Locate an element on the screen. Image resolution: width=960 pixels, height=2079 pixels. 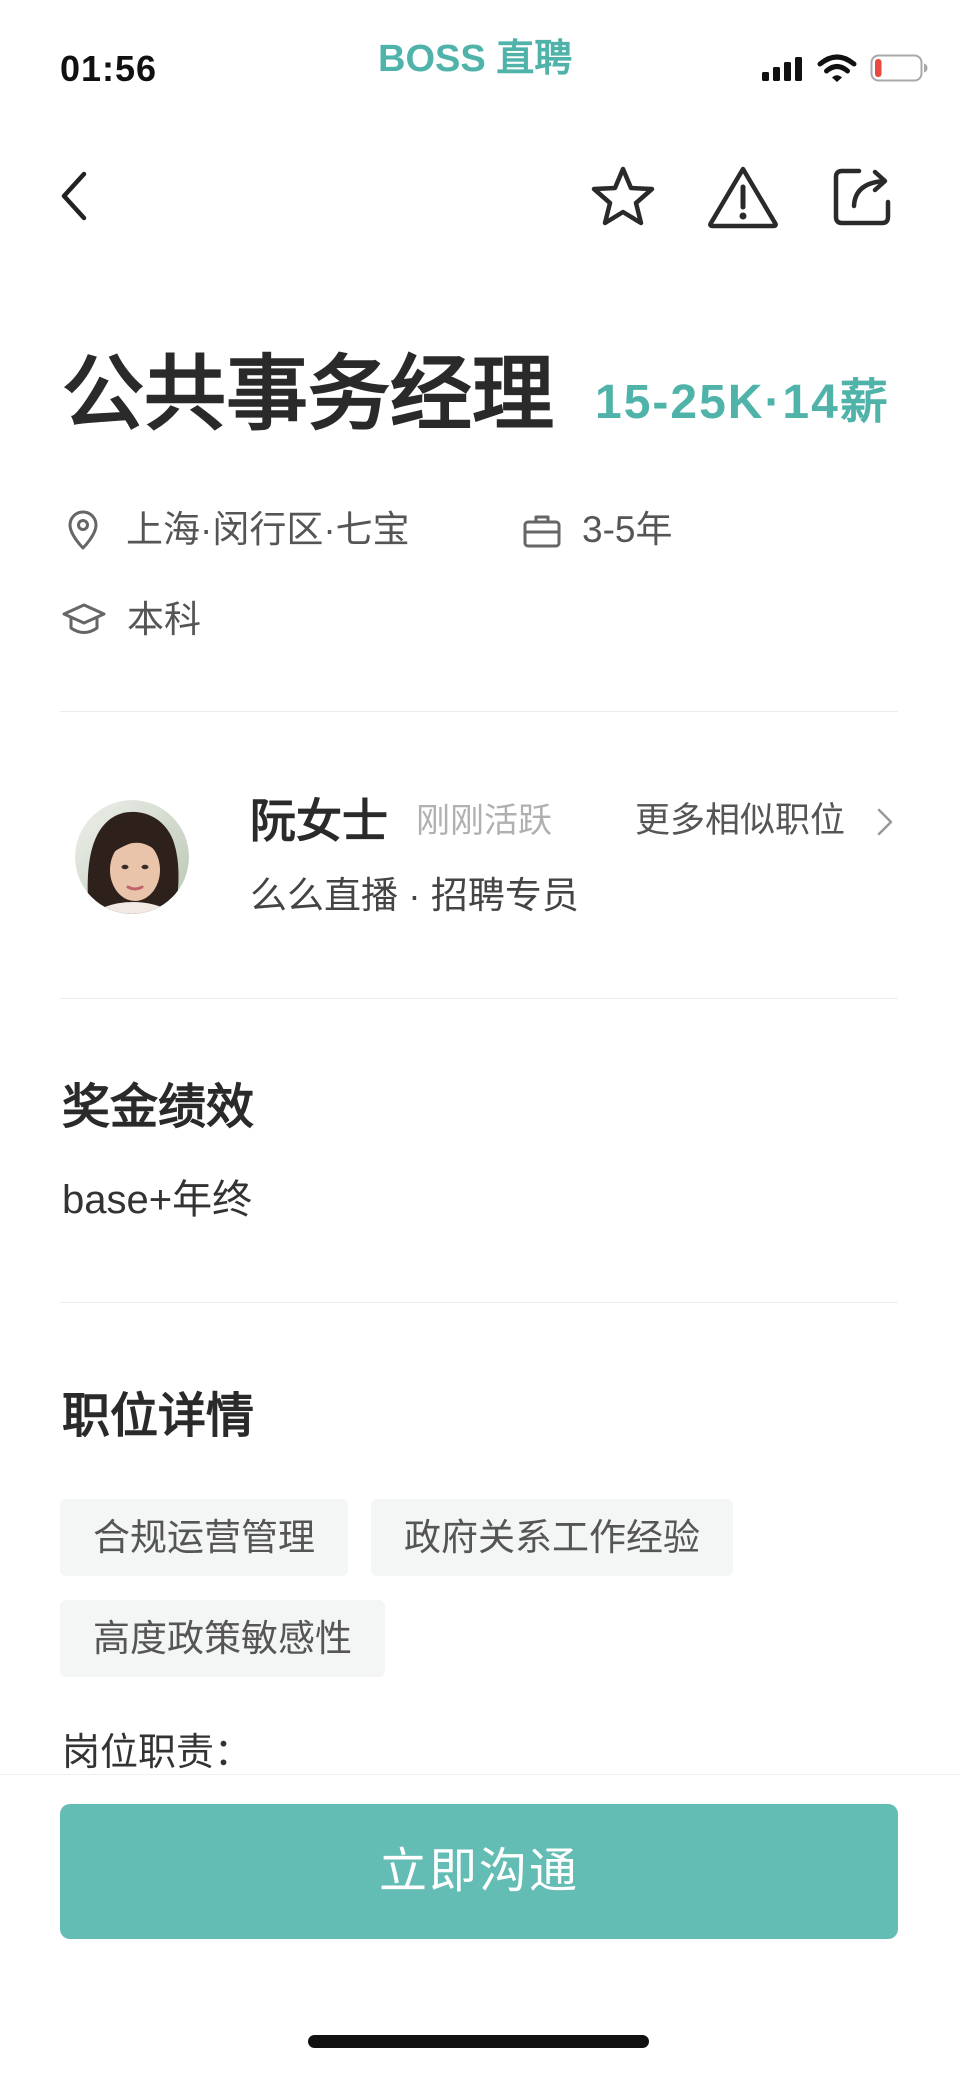
chevron-right-icon is located at coordinates (885, 822).